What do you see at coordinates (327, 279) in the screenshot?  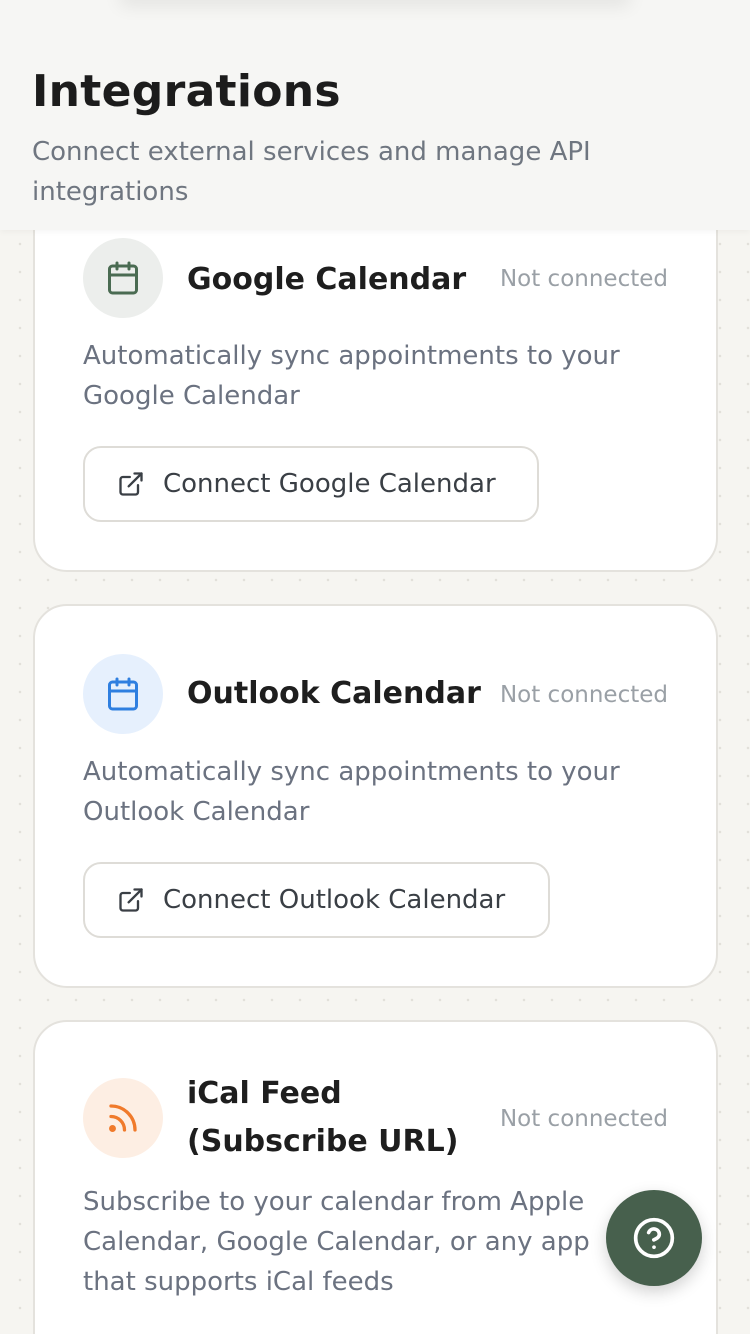 I see `integration-title: Google Calendar` at bounding box center [327, 279].